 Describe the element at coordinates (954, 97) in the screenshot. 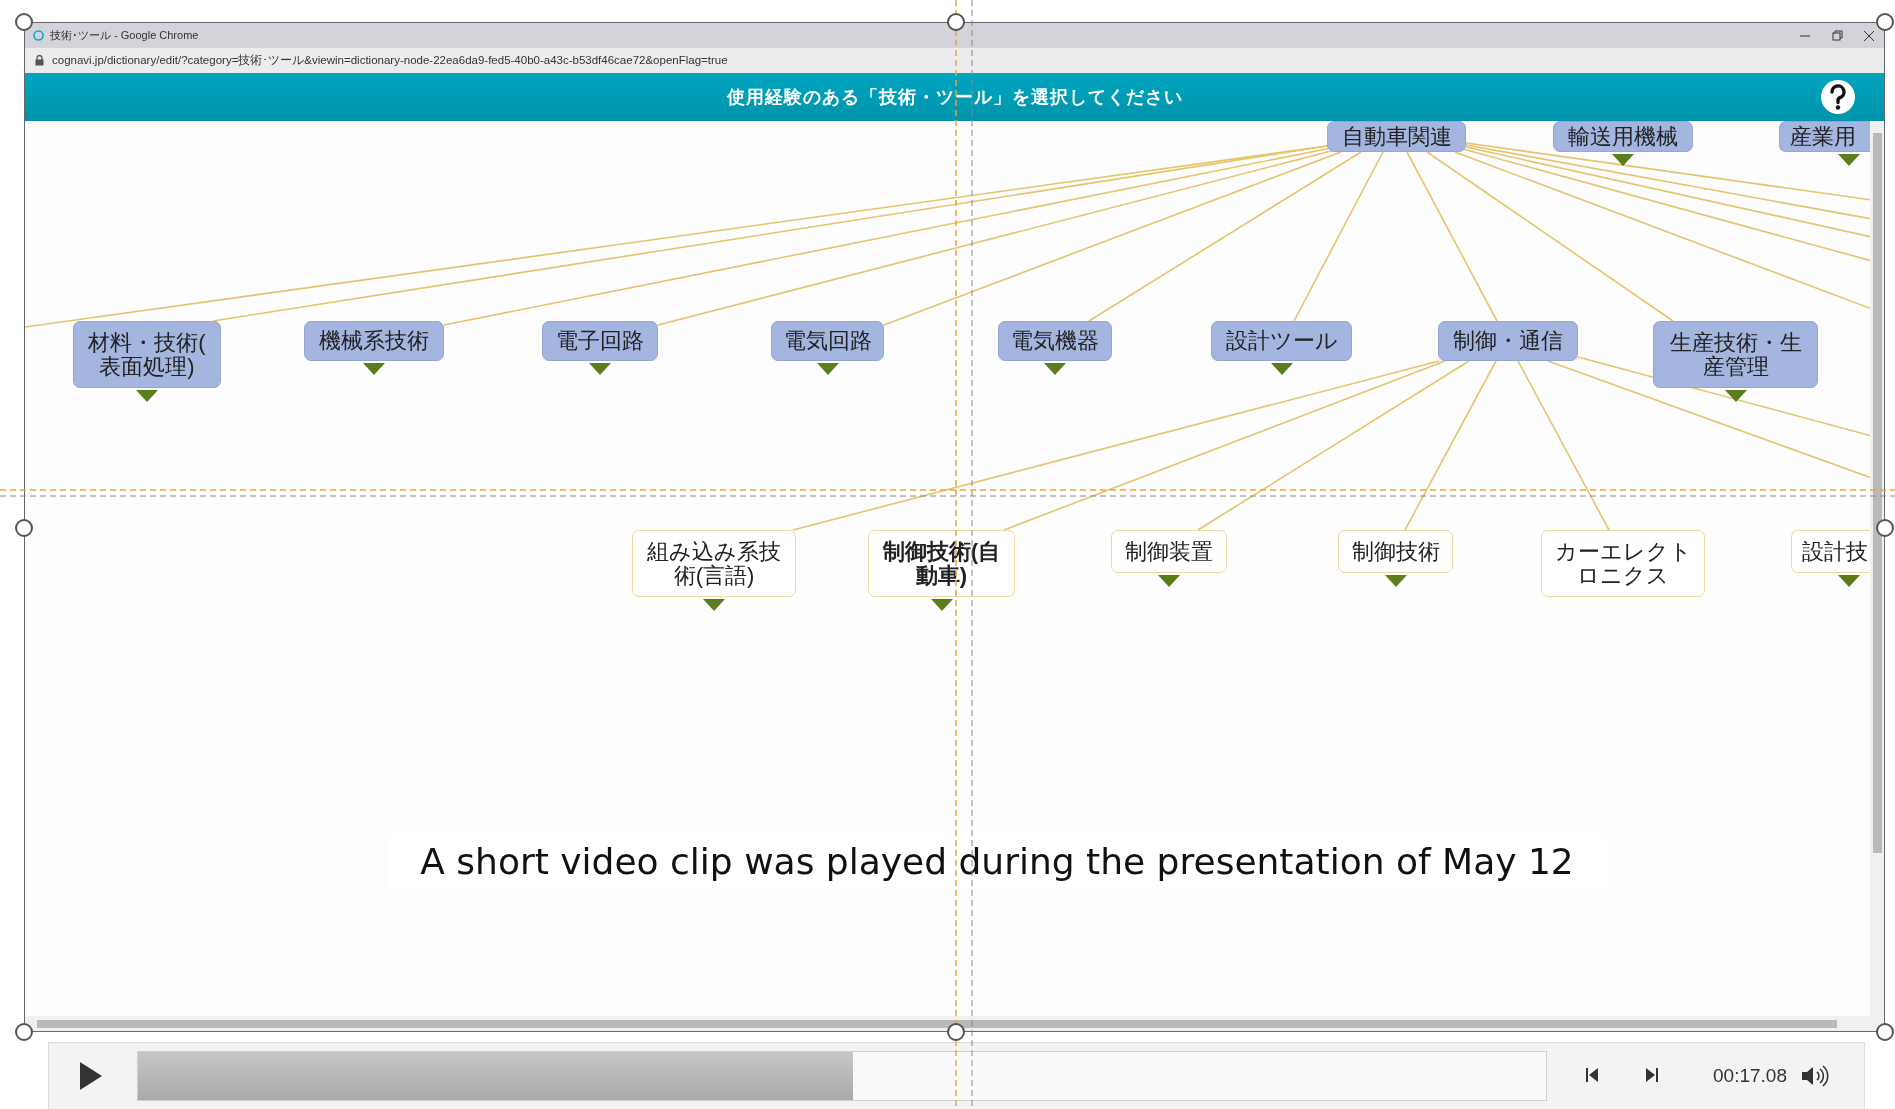

I see `header-title: 使用経験のある「技術・ツール」を選択してください` at that location.